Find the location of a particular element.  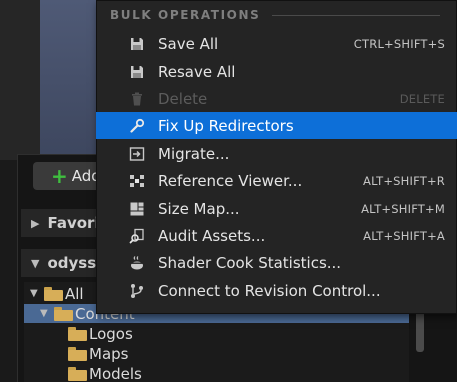

menu-item-resave-all: Resave All is located at coordinates (276, 71).